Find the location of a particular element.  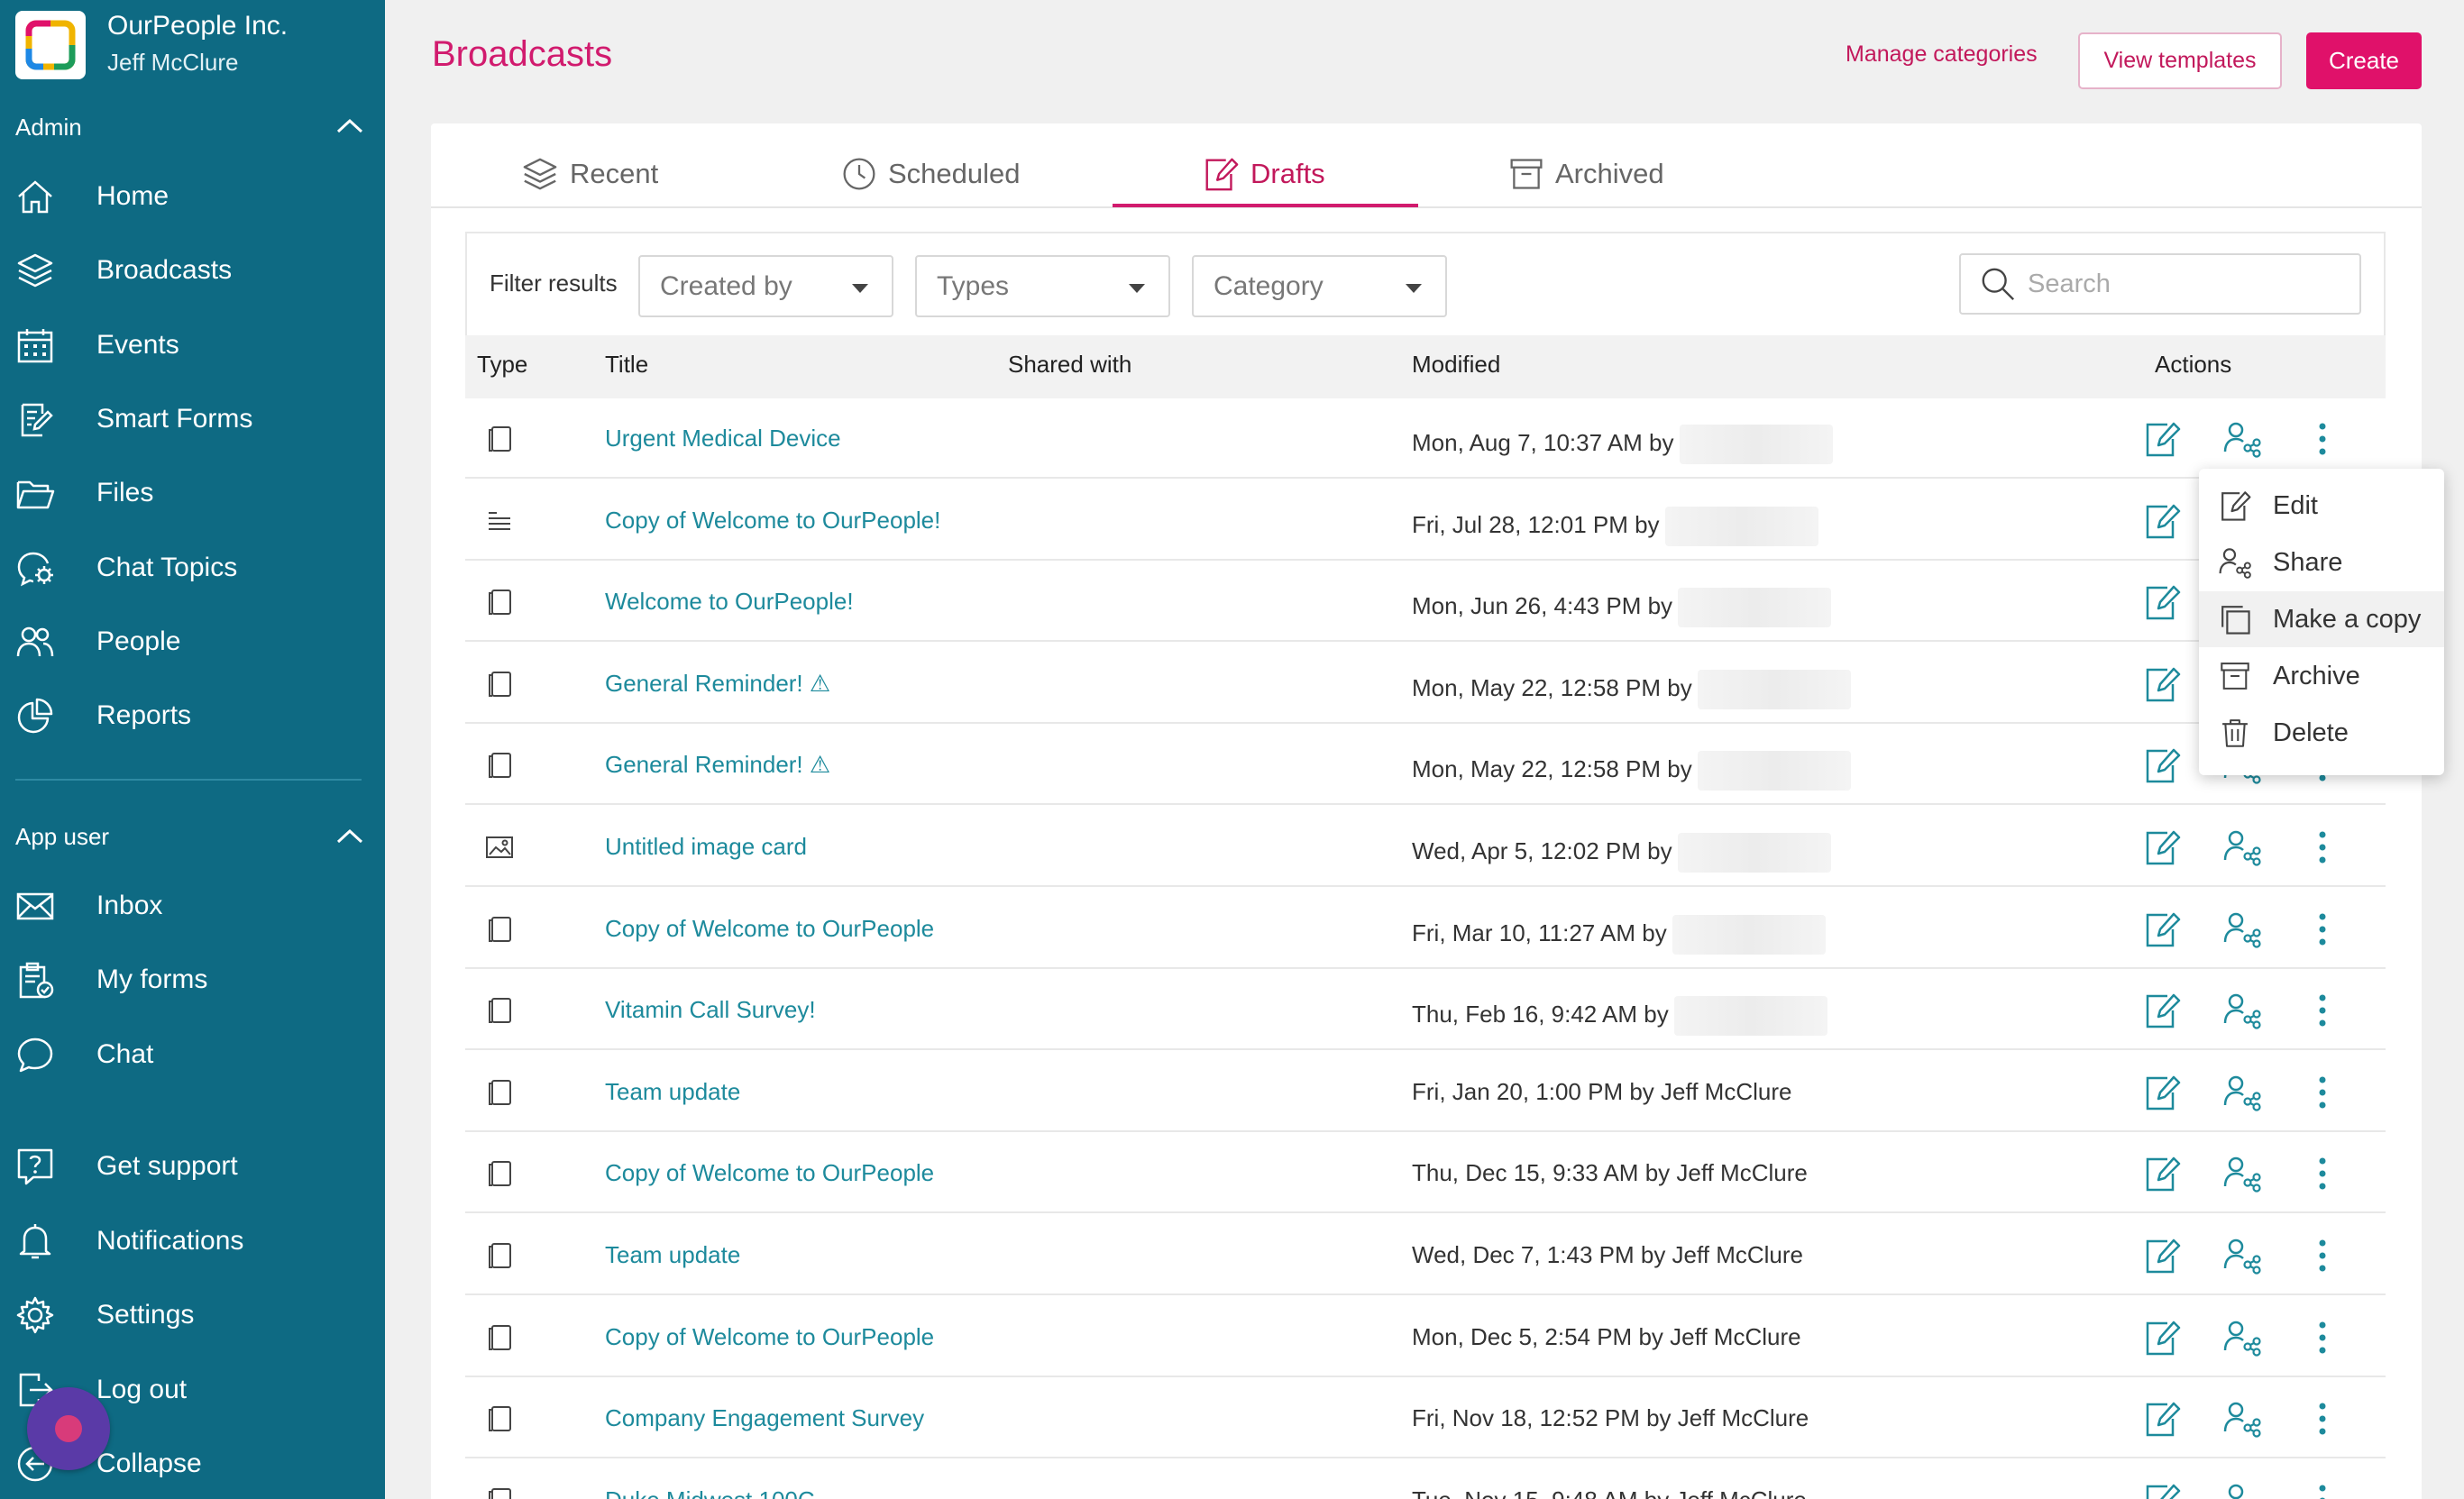

sidebar-item-my-forms: My forms is located at coordinates (192, 980).